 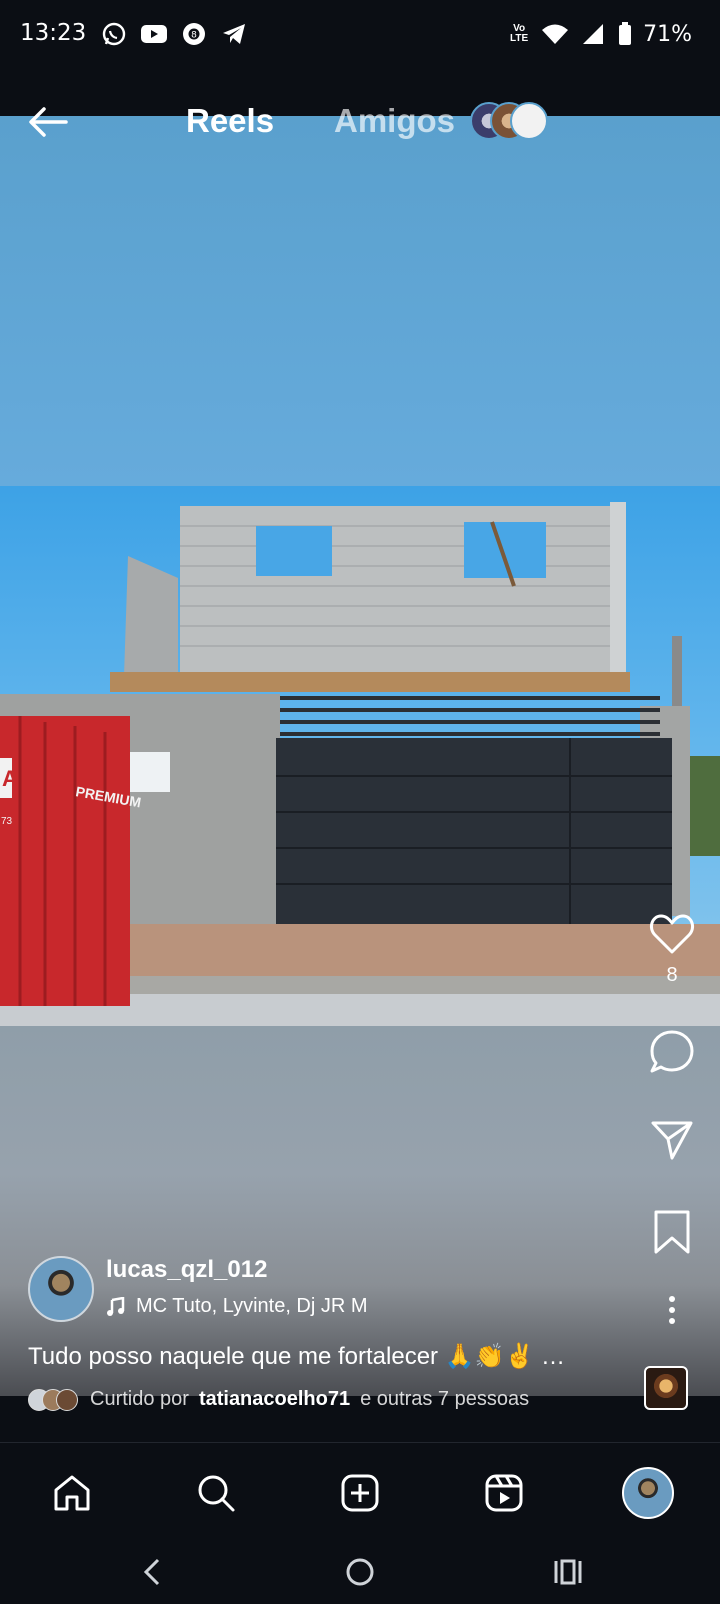 What do you see at coordinates (274, 1399) in the screenshot?
I see `liked-user: tatianacoelho71` at bounding box center [274, 1399].